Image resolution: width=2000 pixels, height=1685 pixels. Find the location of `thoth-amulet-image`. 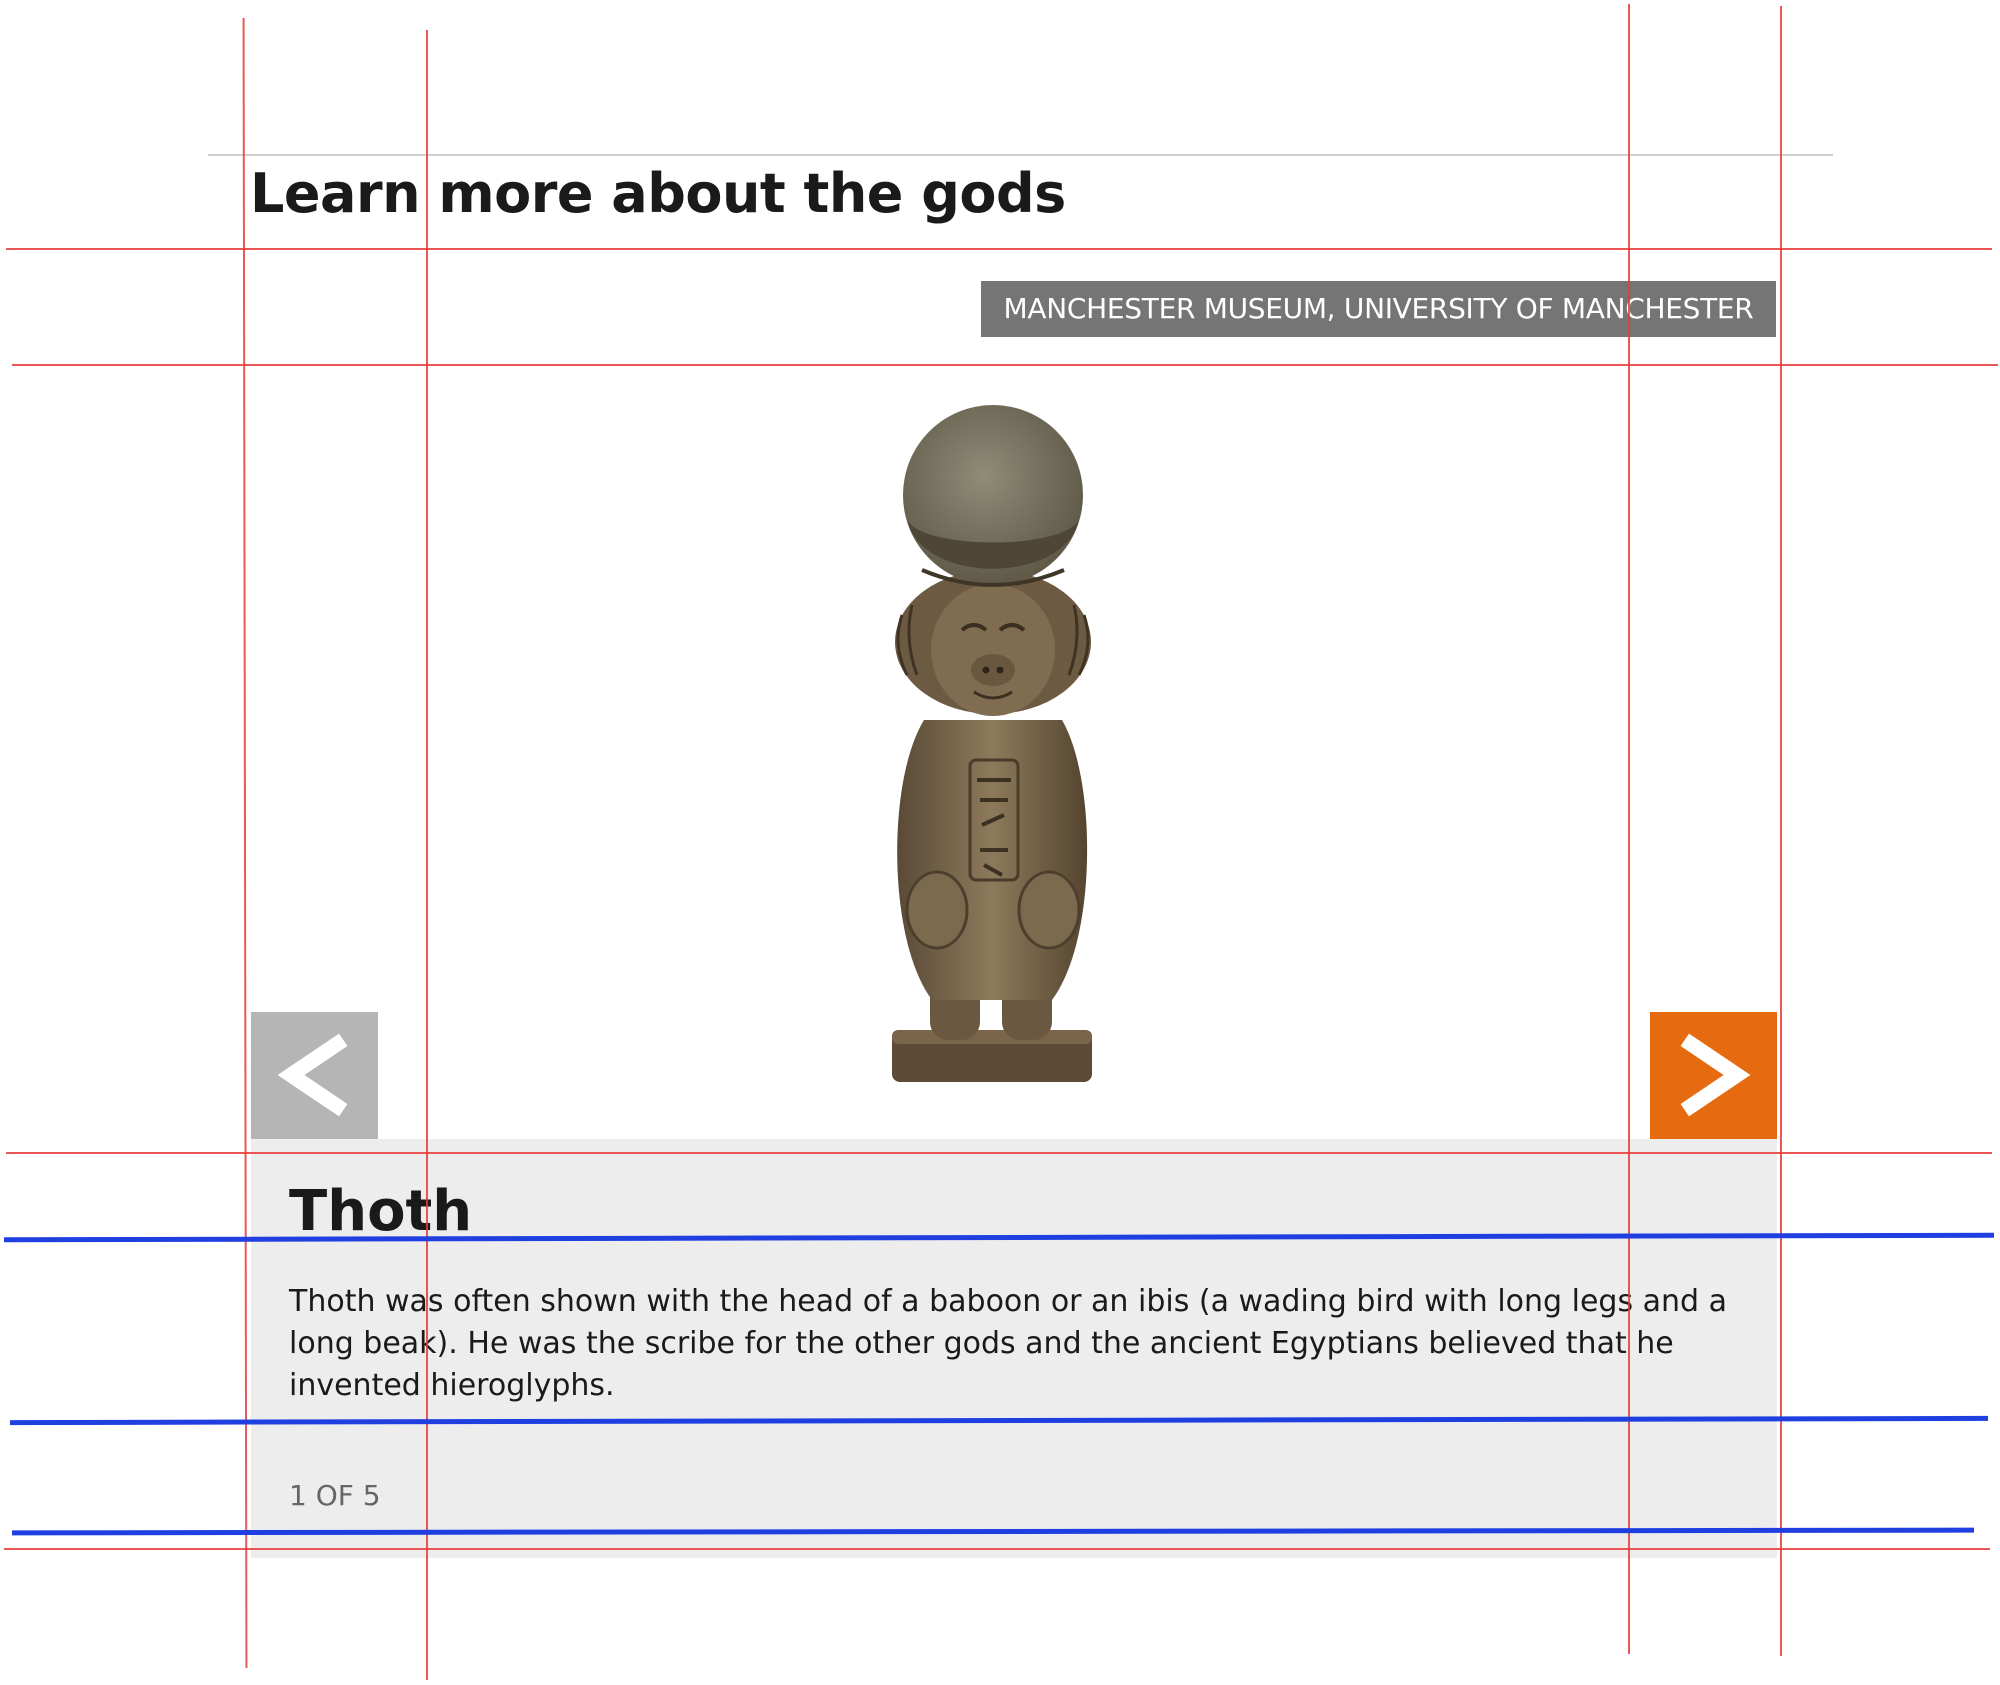

thoth-amulet-image is located at coordinates (993, 740).